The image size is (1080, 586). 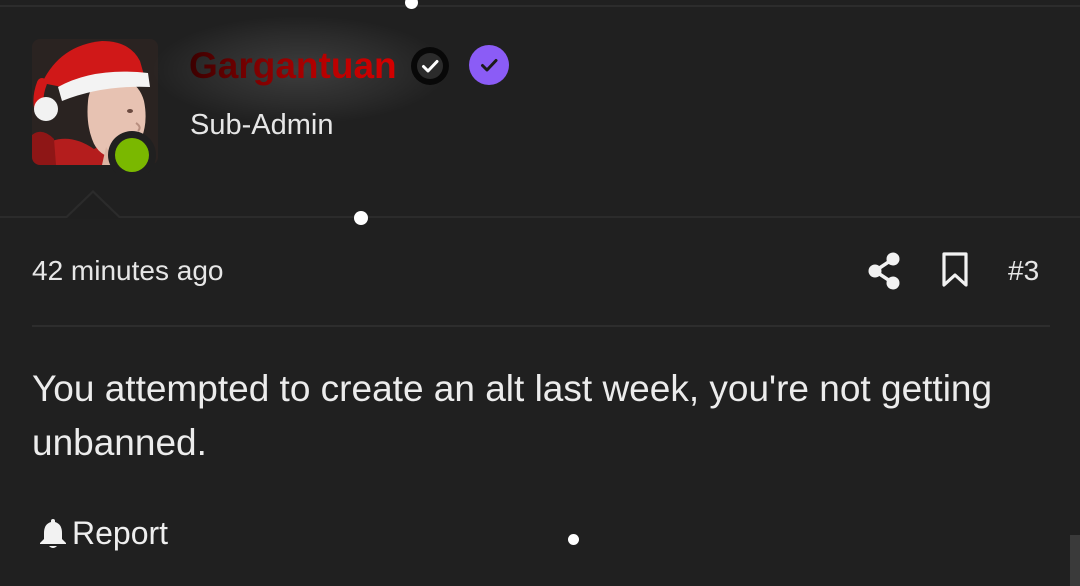 What do you see at coordinates (293, 66) in the screenshot?
I see `username: Gargantuan` at bounding box center [293, 66].